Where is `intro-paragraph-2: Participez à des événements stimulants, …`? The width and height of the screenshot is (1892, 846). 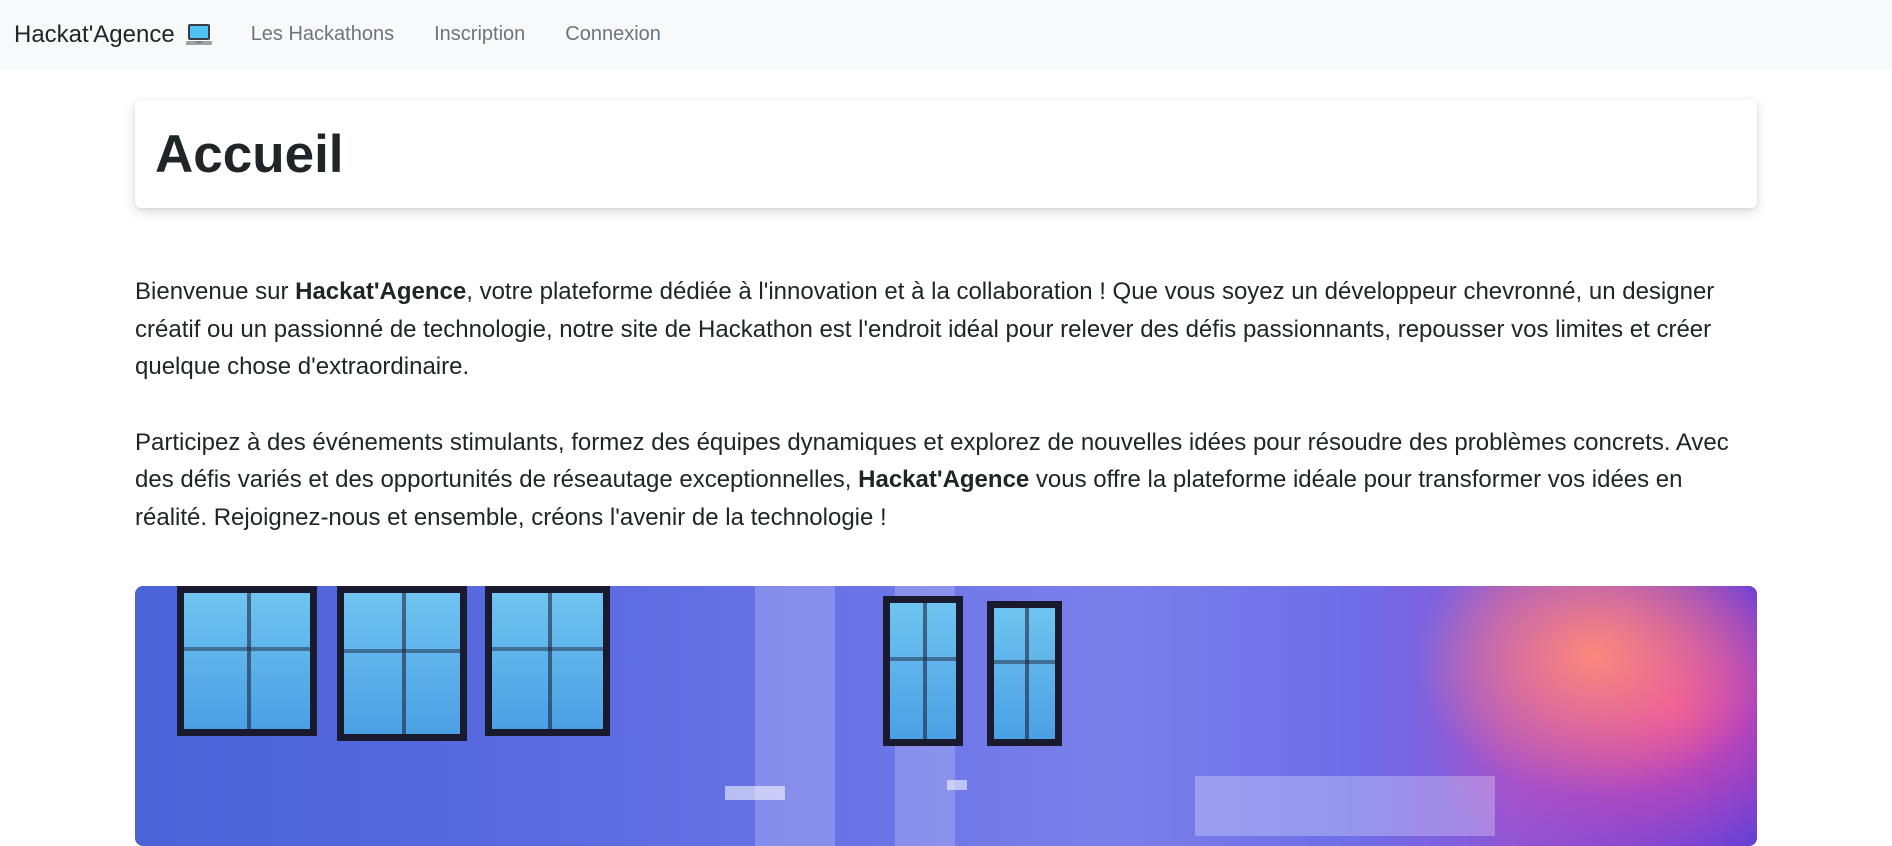
intro-paragraph-2: Participez à des événements stimulants, … is located at coordinates (946, 480).